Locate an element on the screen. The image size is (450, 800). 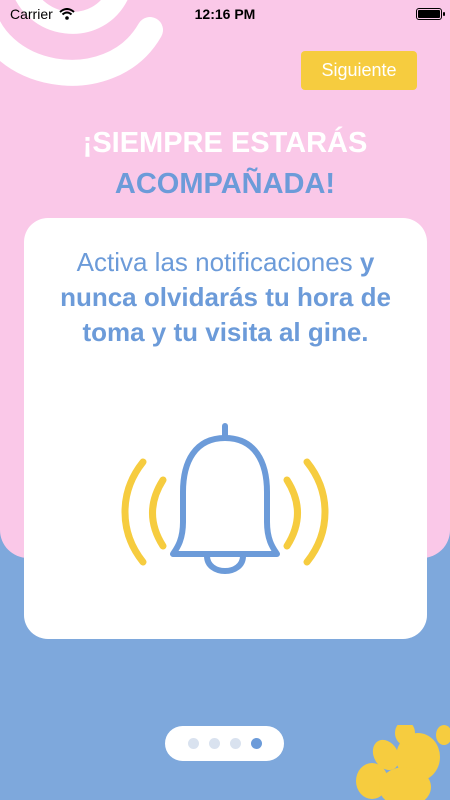
headline-line-1: ¡SIEMPRE ESTARÁS is located at coordinates (225, 143).